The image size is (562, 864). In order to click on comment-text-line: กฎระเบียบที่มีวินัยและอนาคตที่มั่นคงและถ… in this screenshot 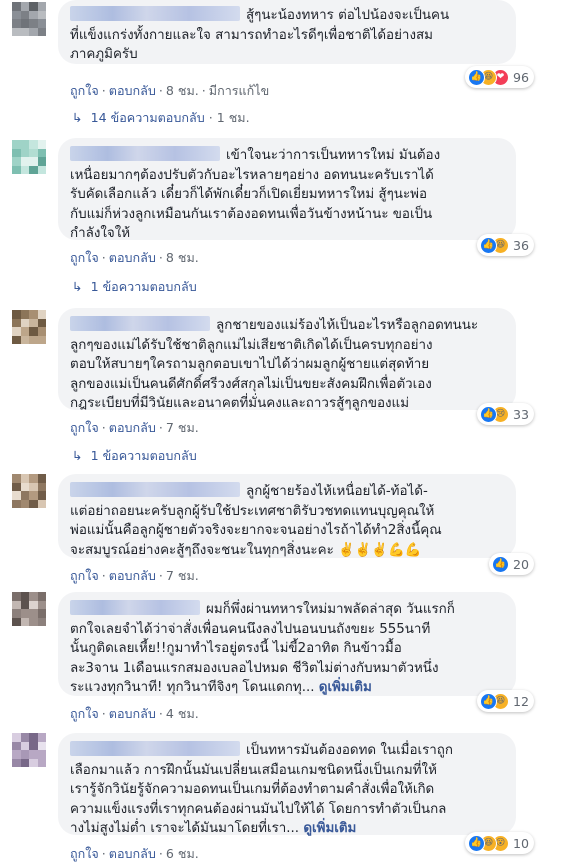, I will do `click(240, 404)`.